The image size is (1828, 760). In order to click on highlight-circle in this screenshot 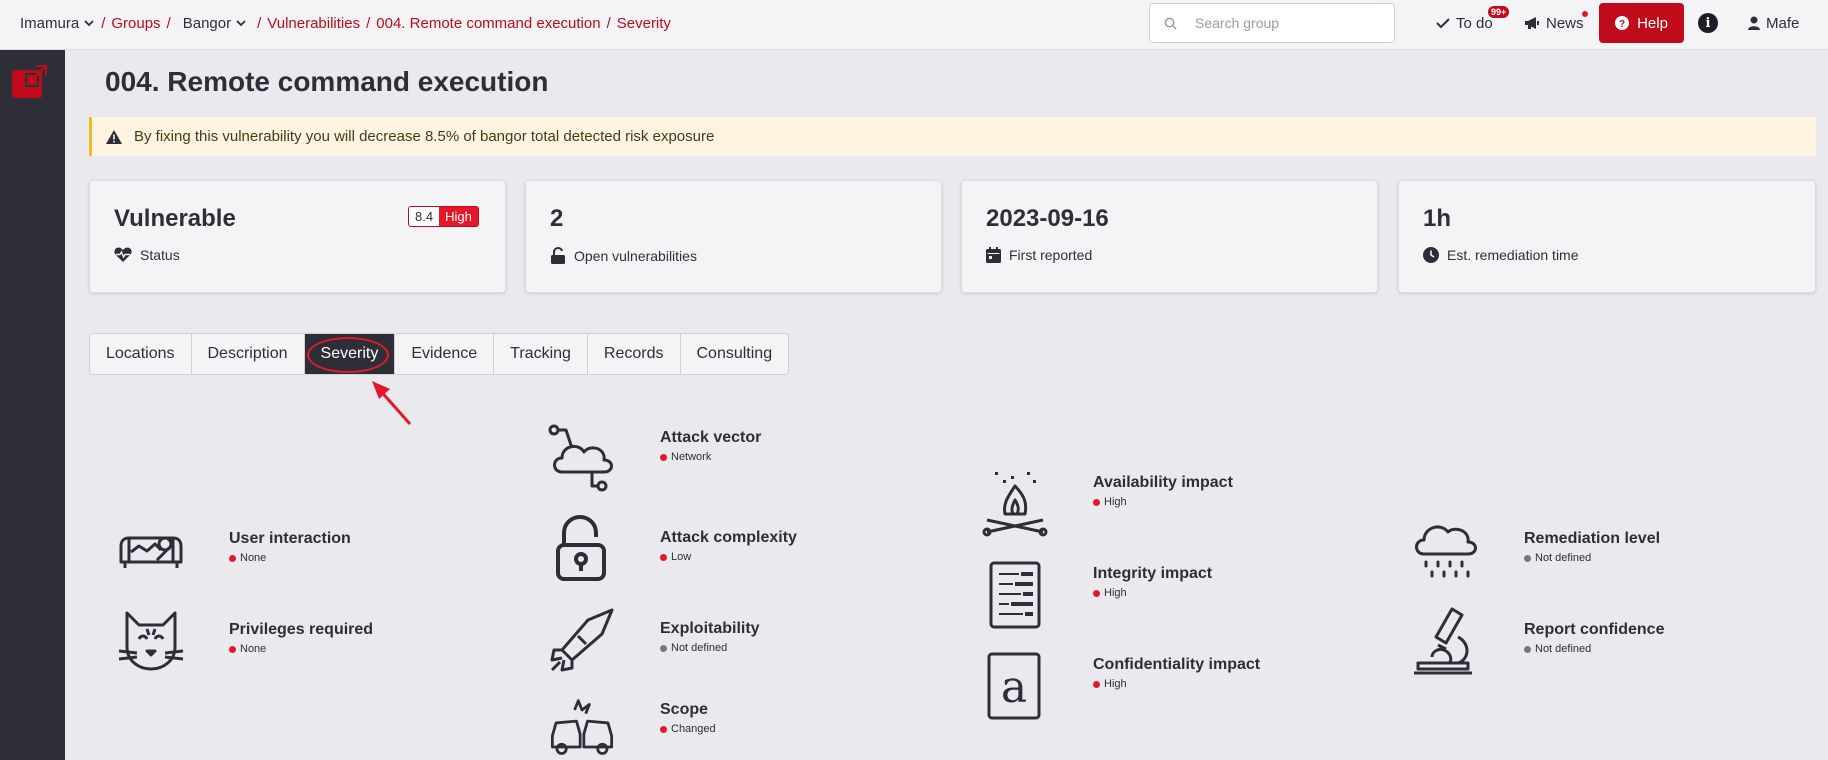, I will do `click(347, 355)`.